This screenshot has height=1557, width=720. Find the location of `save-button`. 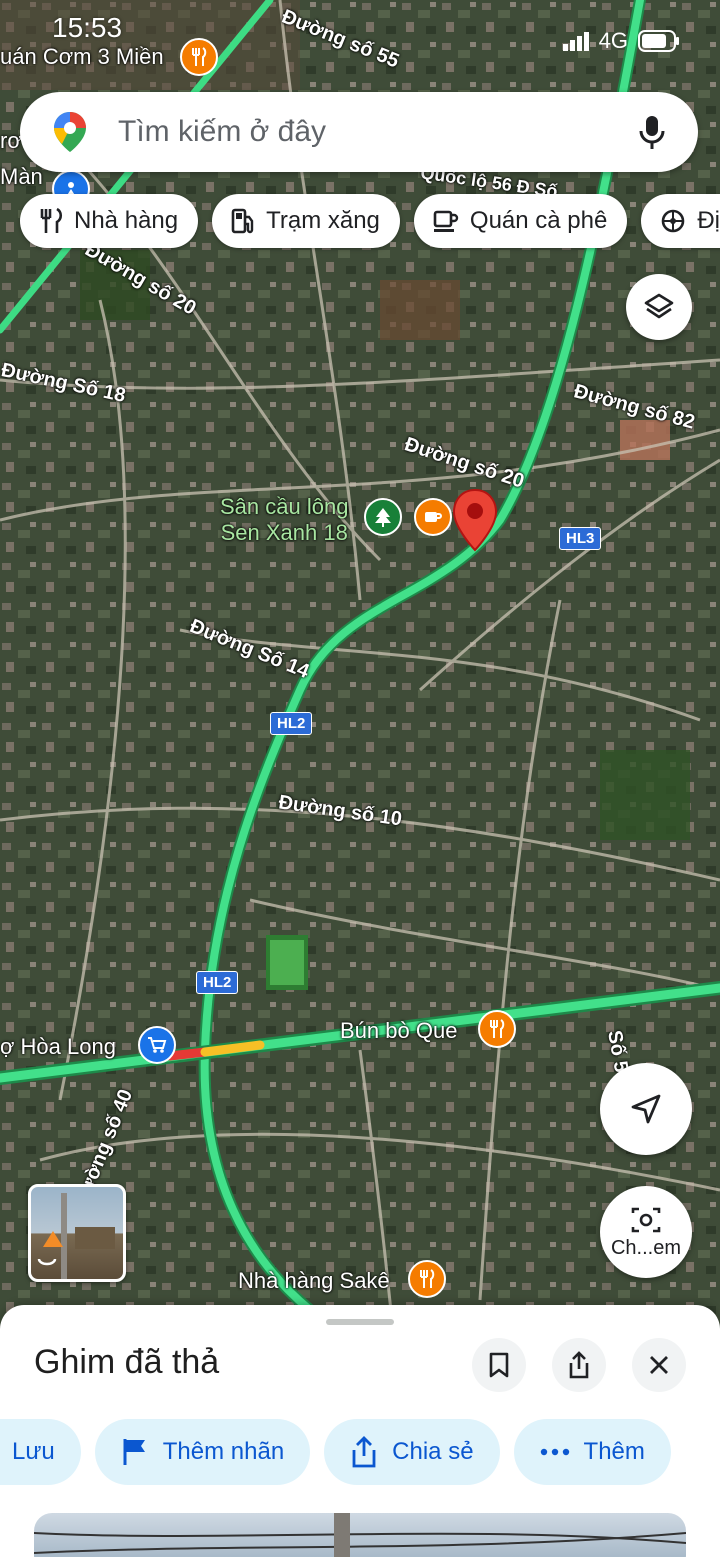

save-button is located at coordinates (499, 1365).